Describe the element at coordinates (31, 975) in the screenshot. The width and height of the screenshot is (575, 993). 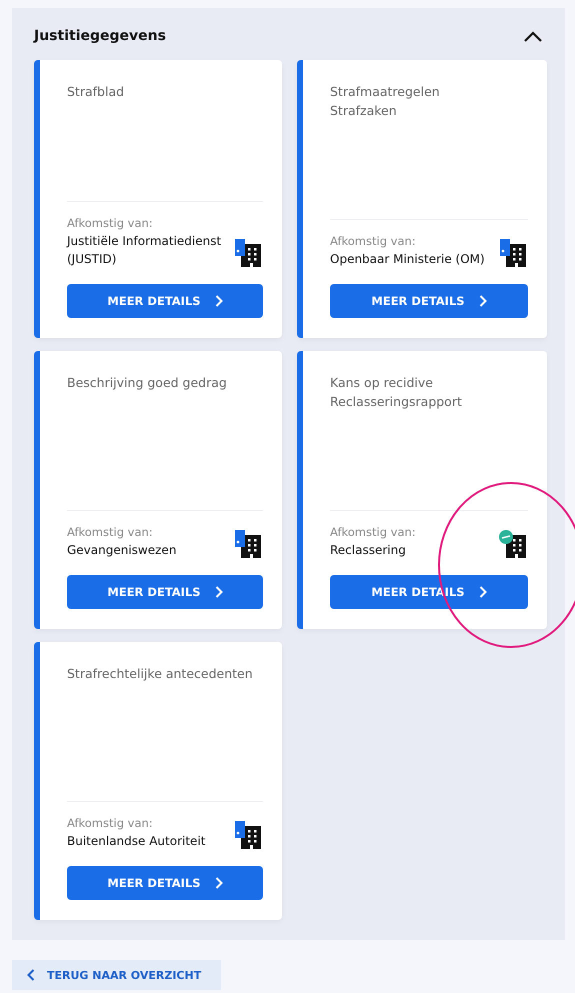
I see `chevron-left-icon` at that location.